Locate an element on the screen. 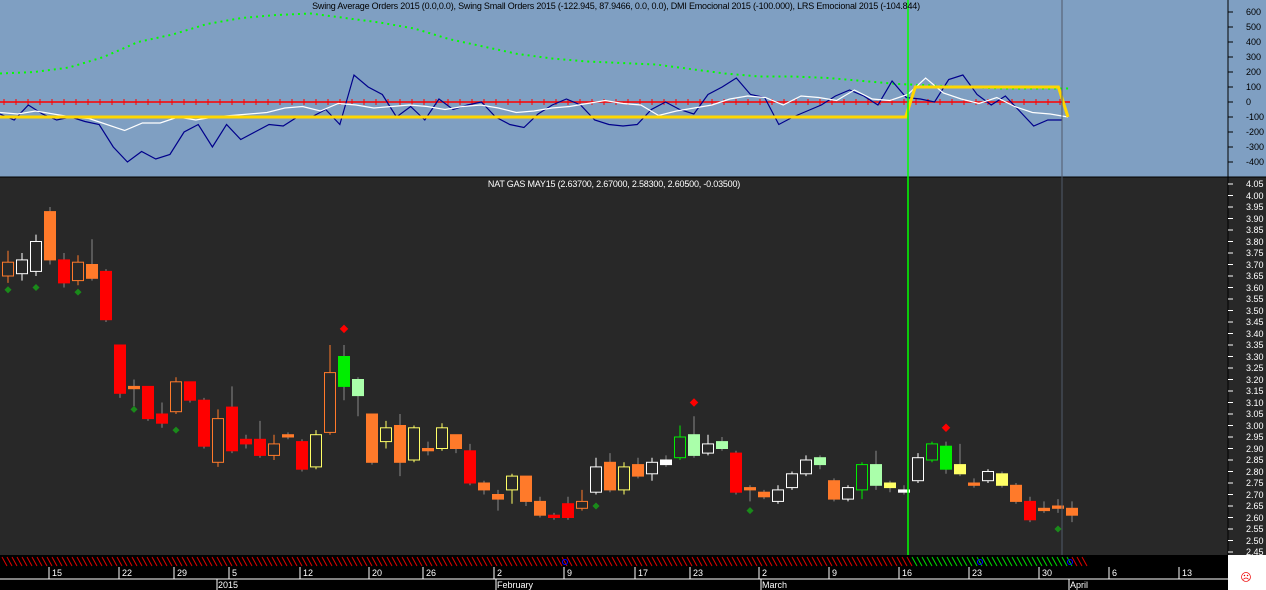  price-y-label: 3.75 is located at coordinates (1255, 253).